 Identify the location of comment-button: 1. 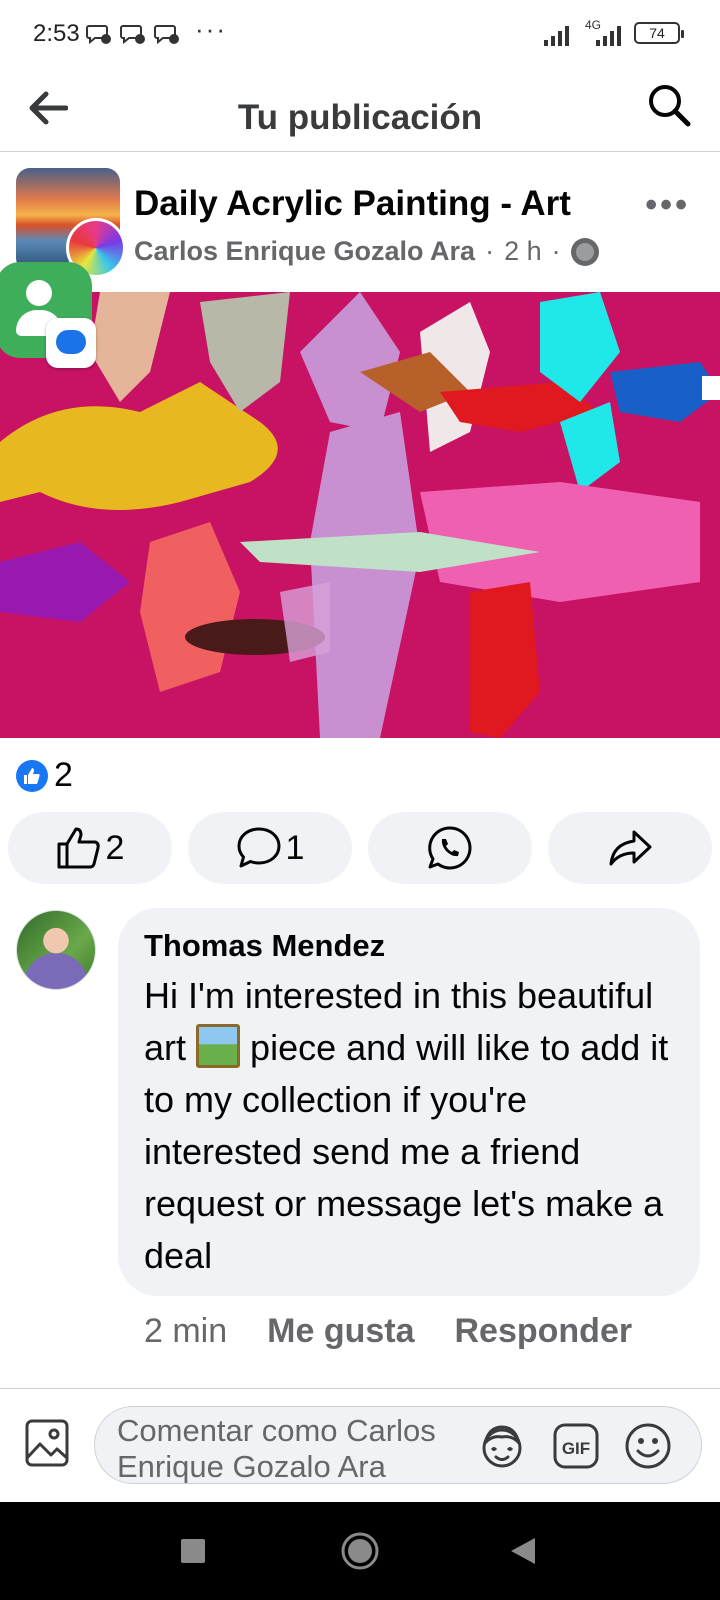
(270, 848).